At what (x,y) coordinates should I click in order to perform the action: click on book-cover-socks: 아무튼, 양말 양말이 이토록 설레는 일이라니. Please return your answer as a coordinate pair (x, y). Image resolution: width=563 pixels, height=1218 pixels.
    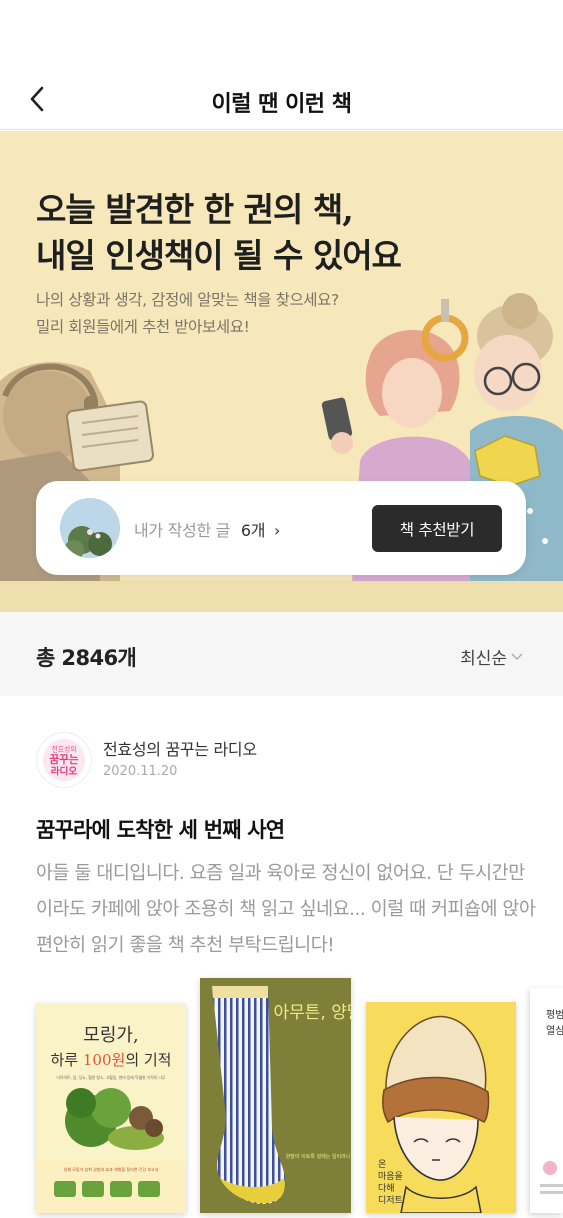
    Looking at the image, I should click on (275, 1095).